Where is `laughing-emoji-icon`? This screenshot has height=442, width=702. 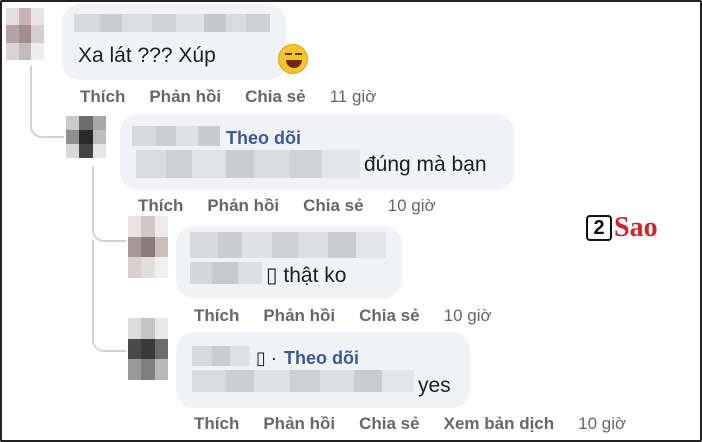 laughing-emoji-icon is located at coordinates (293, 59).